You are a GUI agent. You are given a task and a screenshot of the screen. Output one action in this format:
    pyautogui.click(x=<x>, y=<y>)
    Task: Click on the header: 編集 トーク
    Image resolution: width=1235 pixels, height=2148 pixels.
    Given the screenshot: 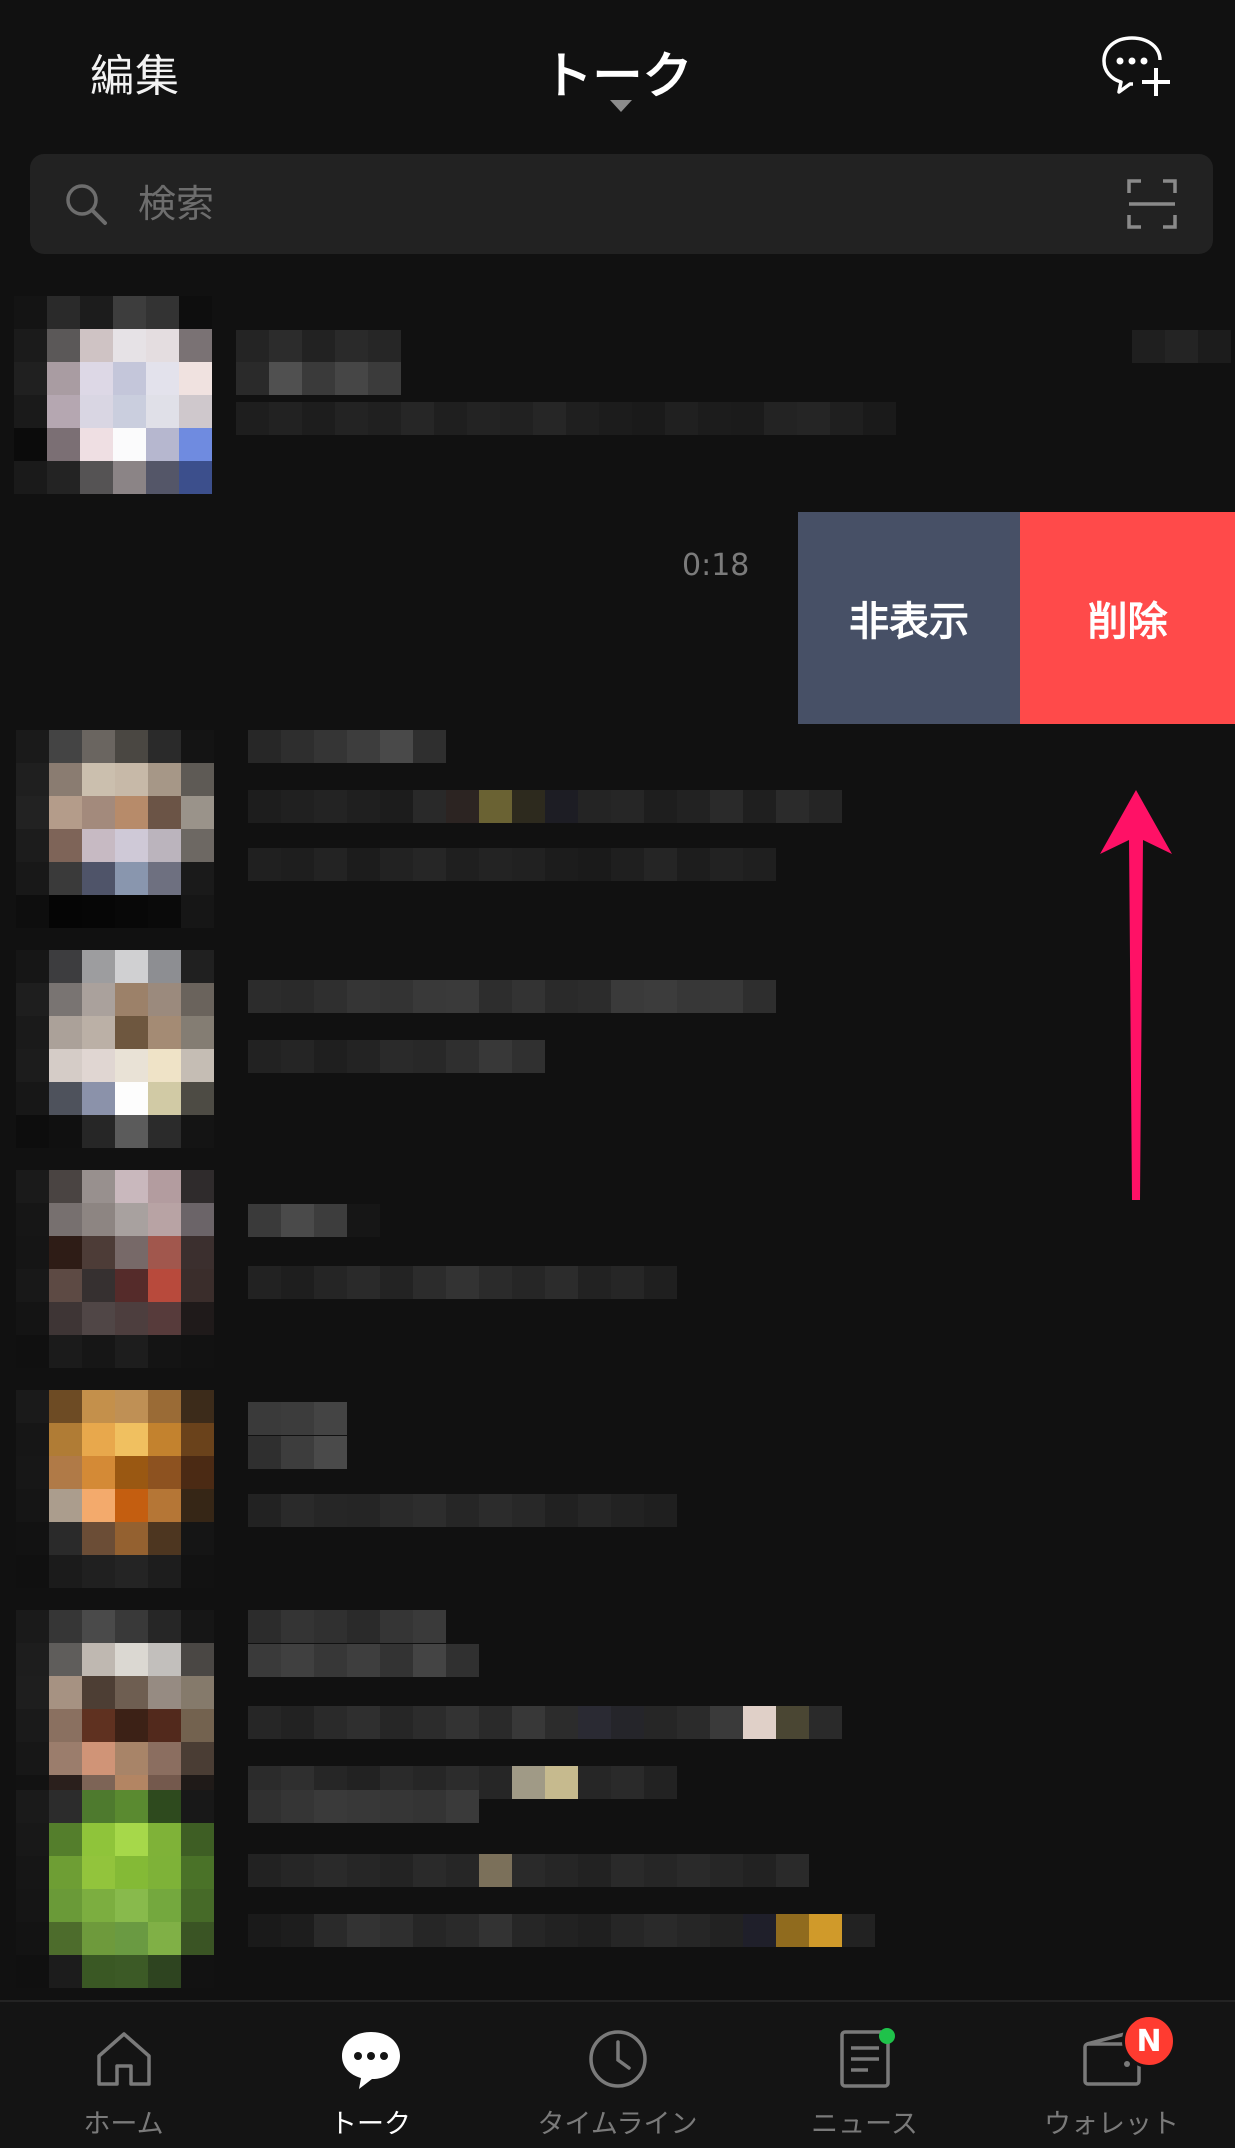 What is the action you would take?
    pyautogui.click(x=617, y=70)
    